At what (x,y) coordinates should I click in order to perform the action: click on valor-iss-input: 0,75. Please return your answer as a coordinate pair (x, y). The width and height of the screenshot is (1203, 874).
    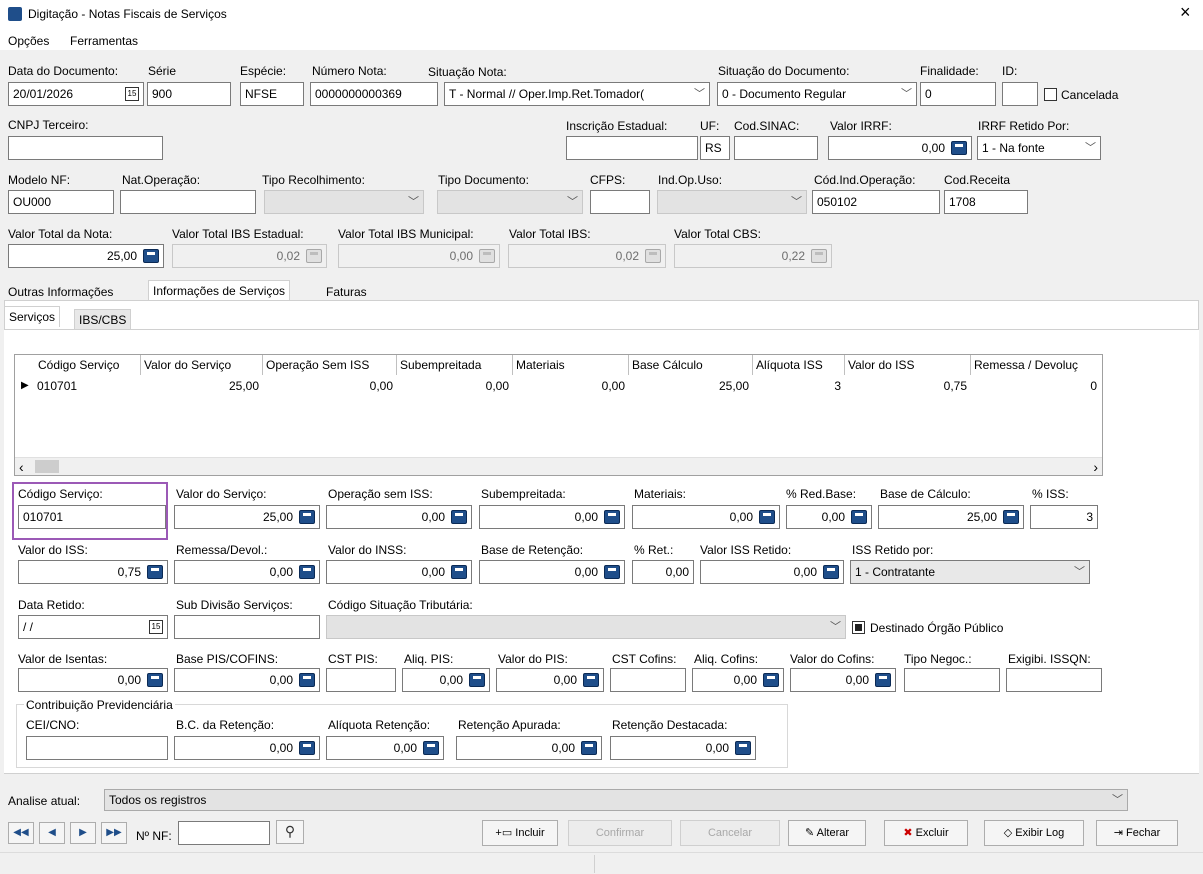
    Looking at the image, I should click on (93, 572).